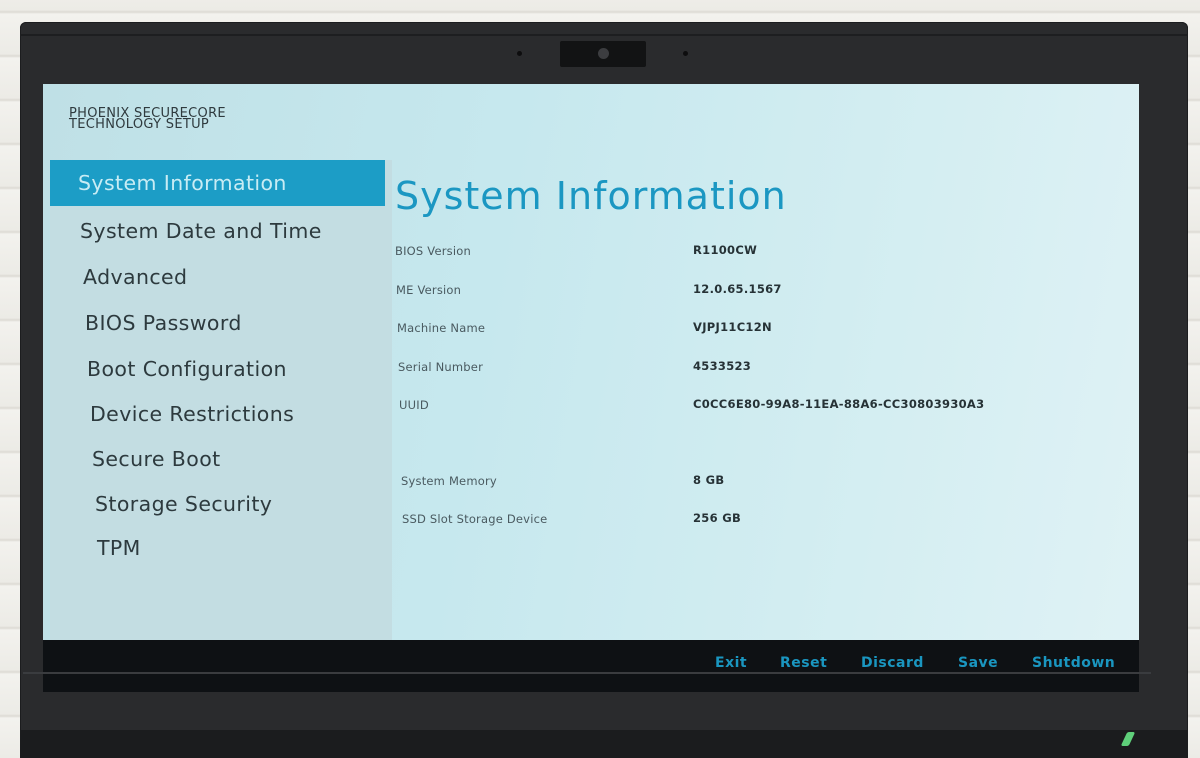 Image resolution: width=1200 pixels, height=758 pixels. What do you see at coordinates (732, 327) in the screenshot?
I see `field-value-machine-name: VJPJ11C12N` at bounding box center [732, 327].